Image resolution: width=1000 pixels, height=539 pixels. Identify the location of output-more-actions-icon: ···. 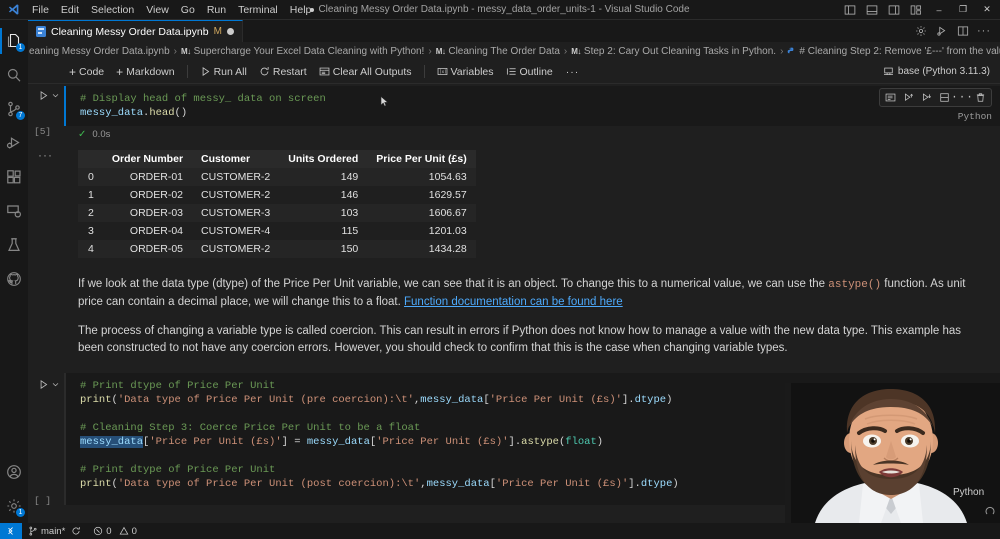
(45, 155).